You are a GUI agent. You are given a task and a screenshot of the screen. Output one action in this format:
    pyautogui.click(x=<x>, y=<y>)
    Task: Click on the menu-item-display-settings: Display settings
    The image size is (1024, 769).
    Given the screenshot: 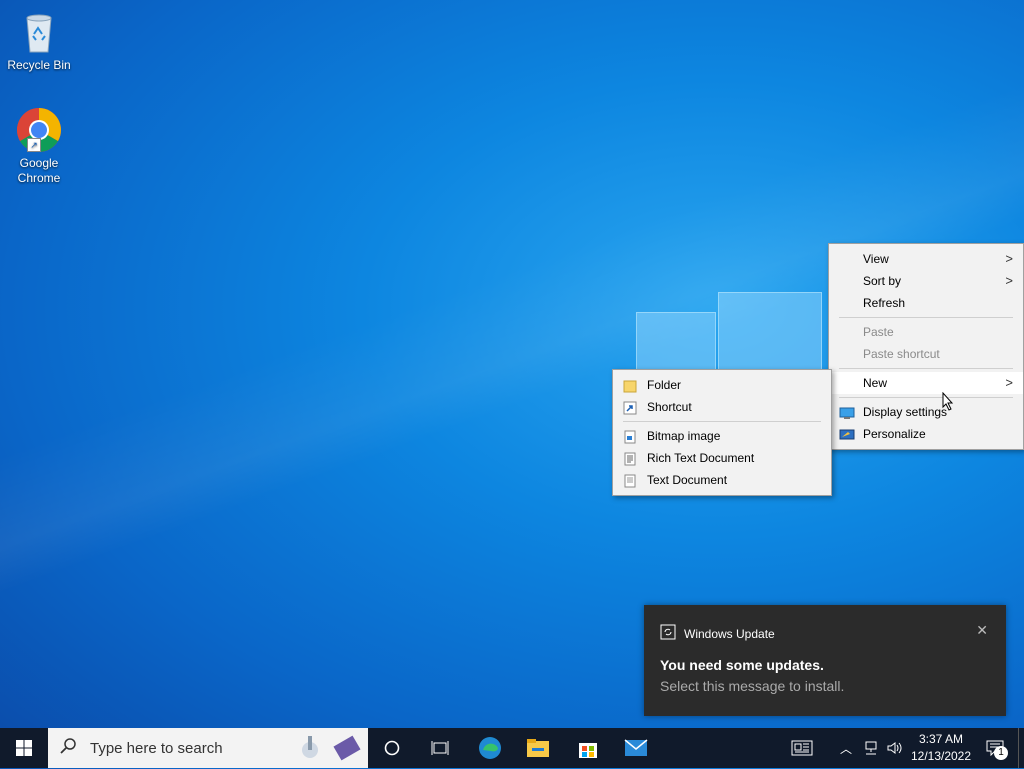 What is the action you would take?
    pyautogui.click(x=926, y=412)
    